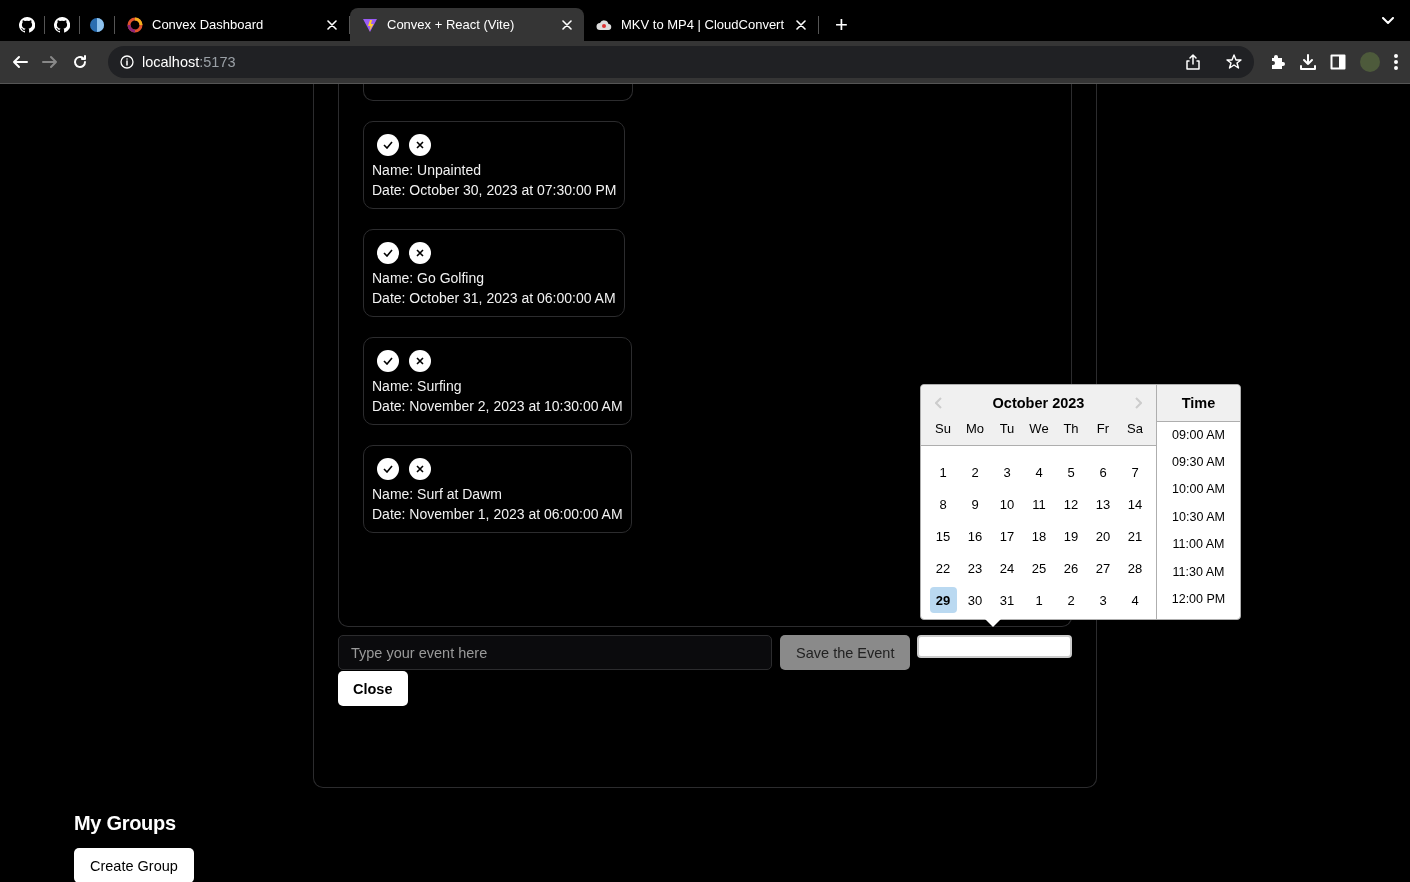 Image resolution: width=1410 pixels, height=882 pixels. I want to click on calendar-day: 15, so click(943, 536).